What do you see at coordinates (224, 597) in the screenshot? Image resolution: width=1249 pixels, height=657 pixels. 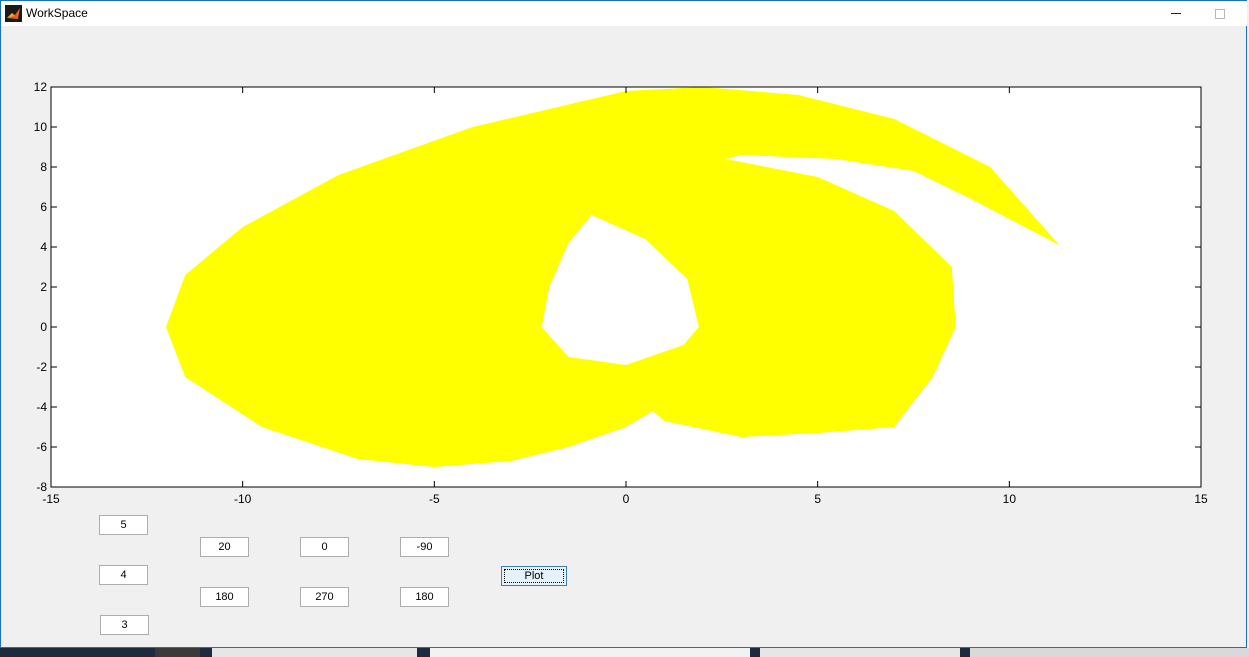 I see `input-field-5: 180` at bounding box center [224, 597].